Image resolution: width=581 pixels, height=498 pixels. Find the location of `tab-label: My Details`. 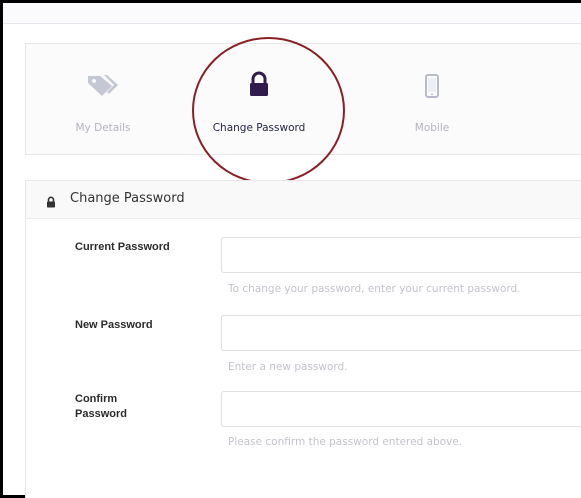

tab-label: My Details is located at coordinates (103, 128).